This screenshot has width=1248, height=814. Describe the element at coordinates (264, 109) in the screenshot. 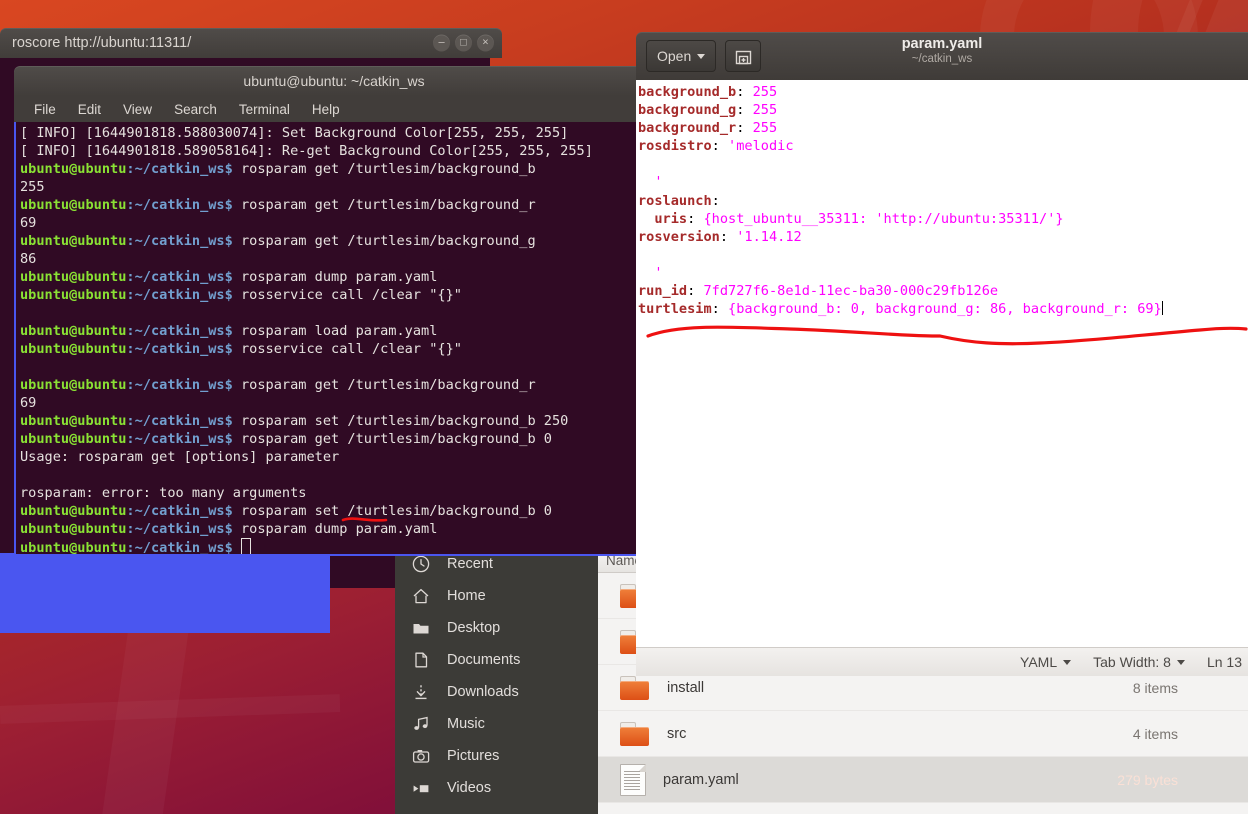

I see `terminal-menu-terminal: Terminal` at that location.